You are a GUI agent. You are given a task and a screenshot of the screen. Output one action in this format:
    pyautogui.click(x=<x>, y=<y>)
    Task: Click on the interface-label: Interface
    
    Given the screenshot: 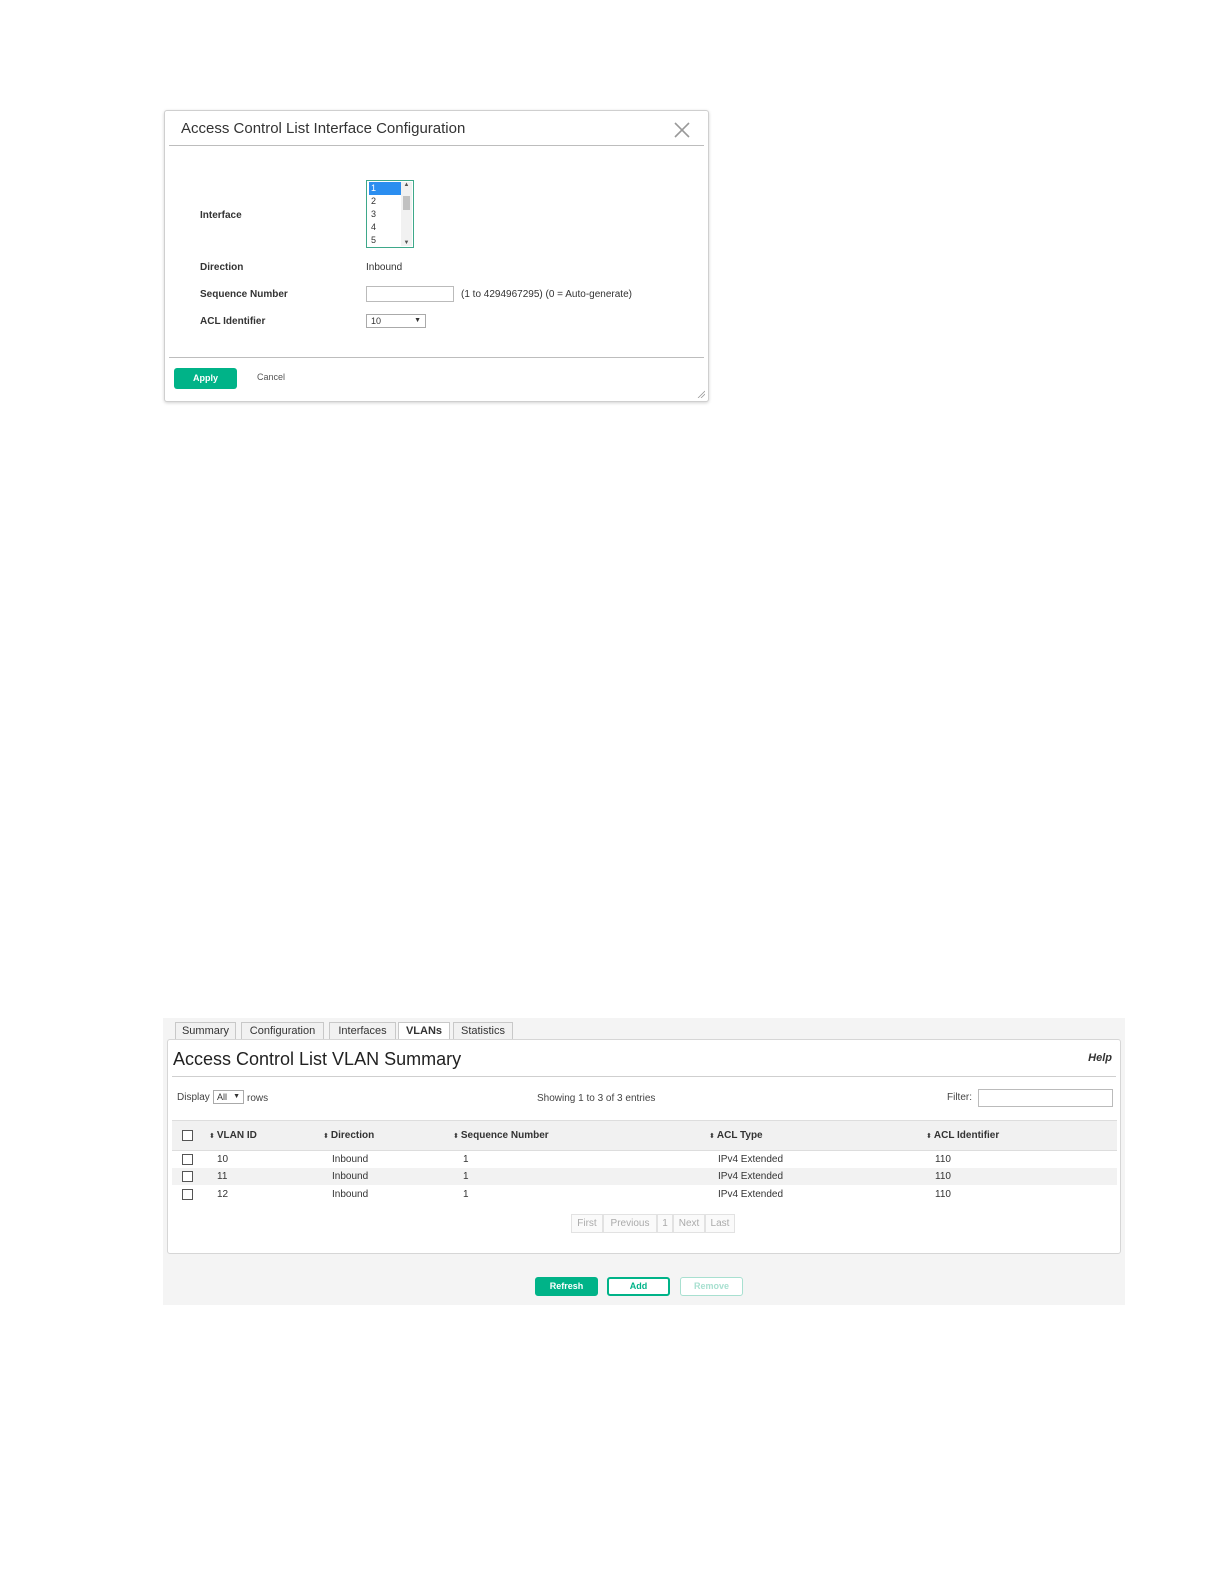 What is the action you would take?
    pyautogui.click(x=221, y=215)
    